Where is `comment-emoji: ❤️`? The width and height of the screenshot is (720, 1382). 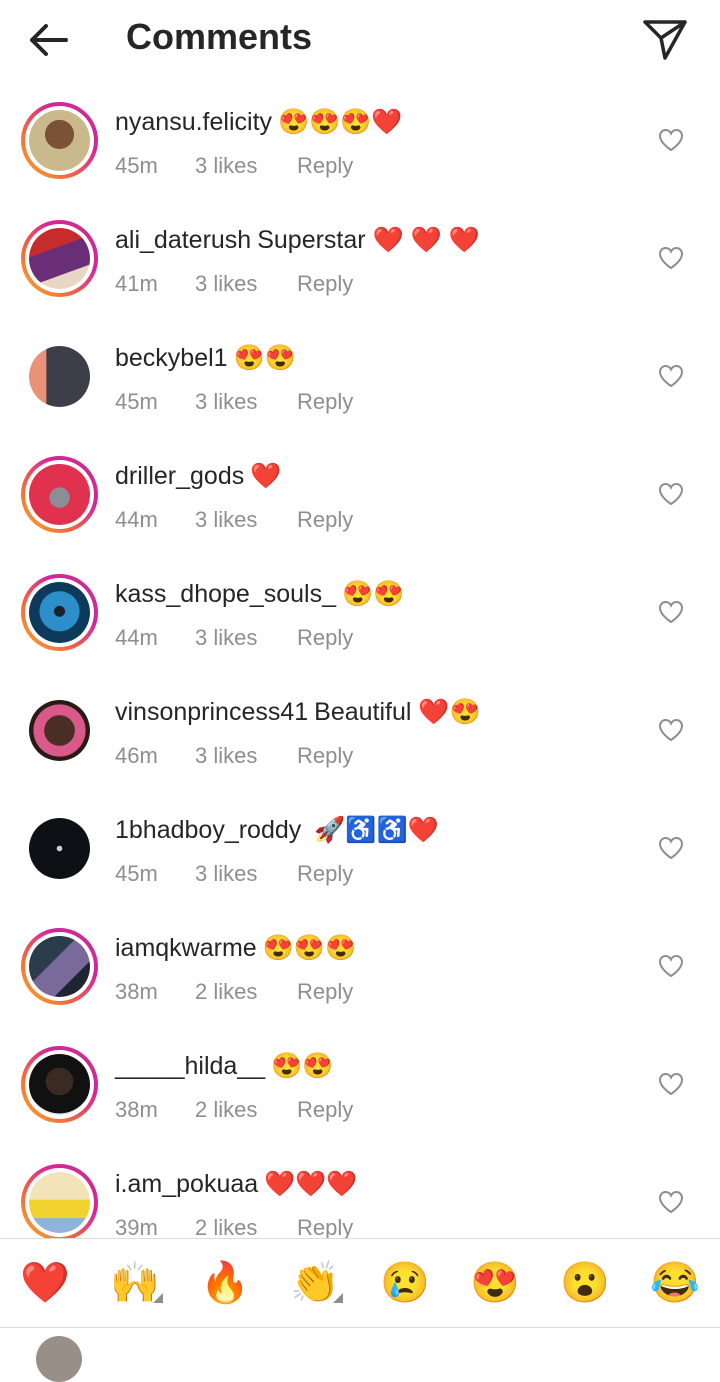 comment-emoji: ❤️ is located at coordinates (266, 476).